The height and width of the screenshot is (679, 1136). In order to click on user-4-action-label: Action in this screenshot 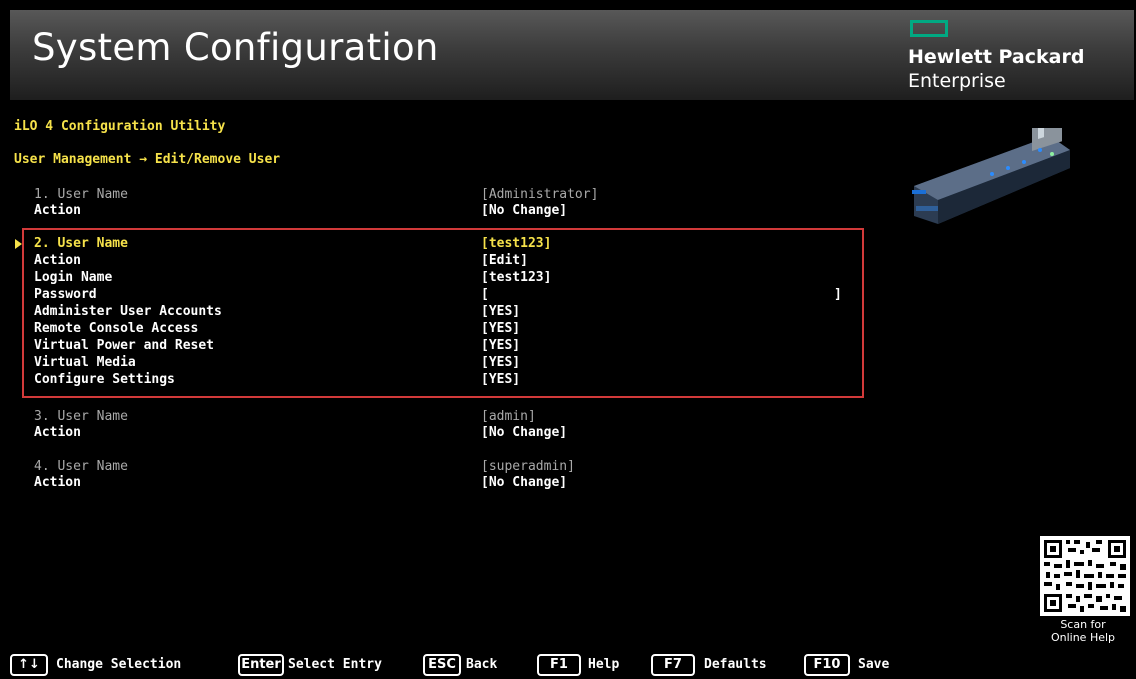, I will do `click(57, 482)`.